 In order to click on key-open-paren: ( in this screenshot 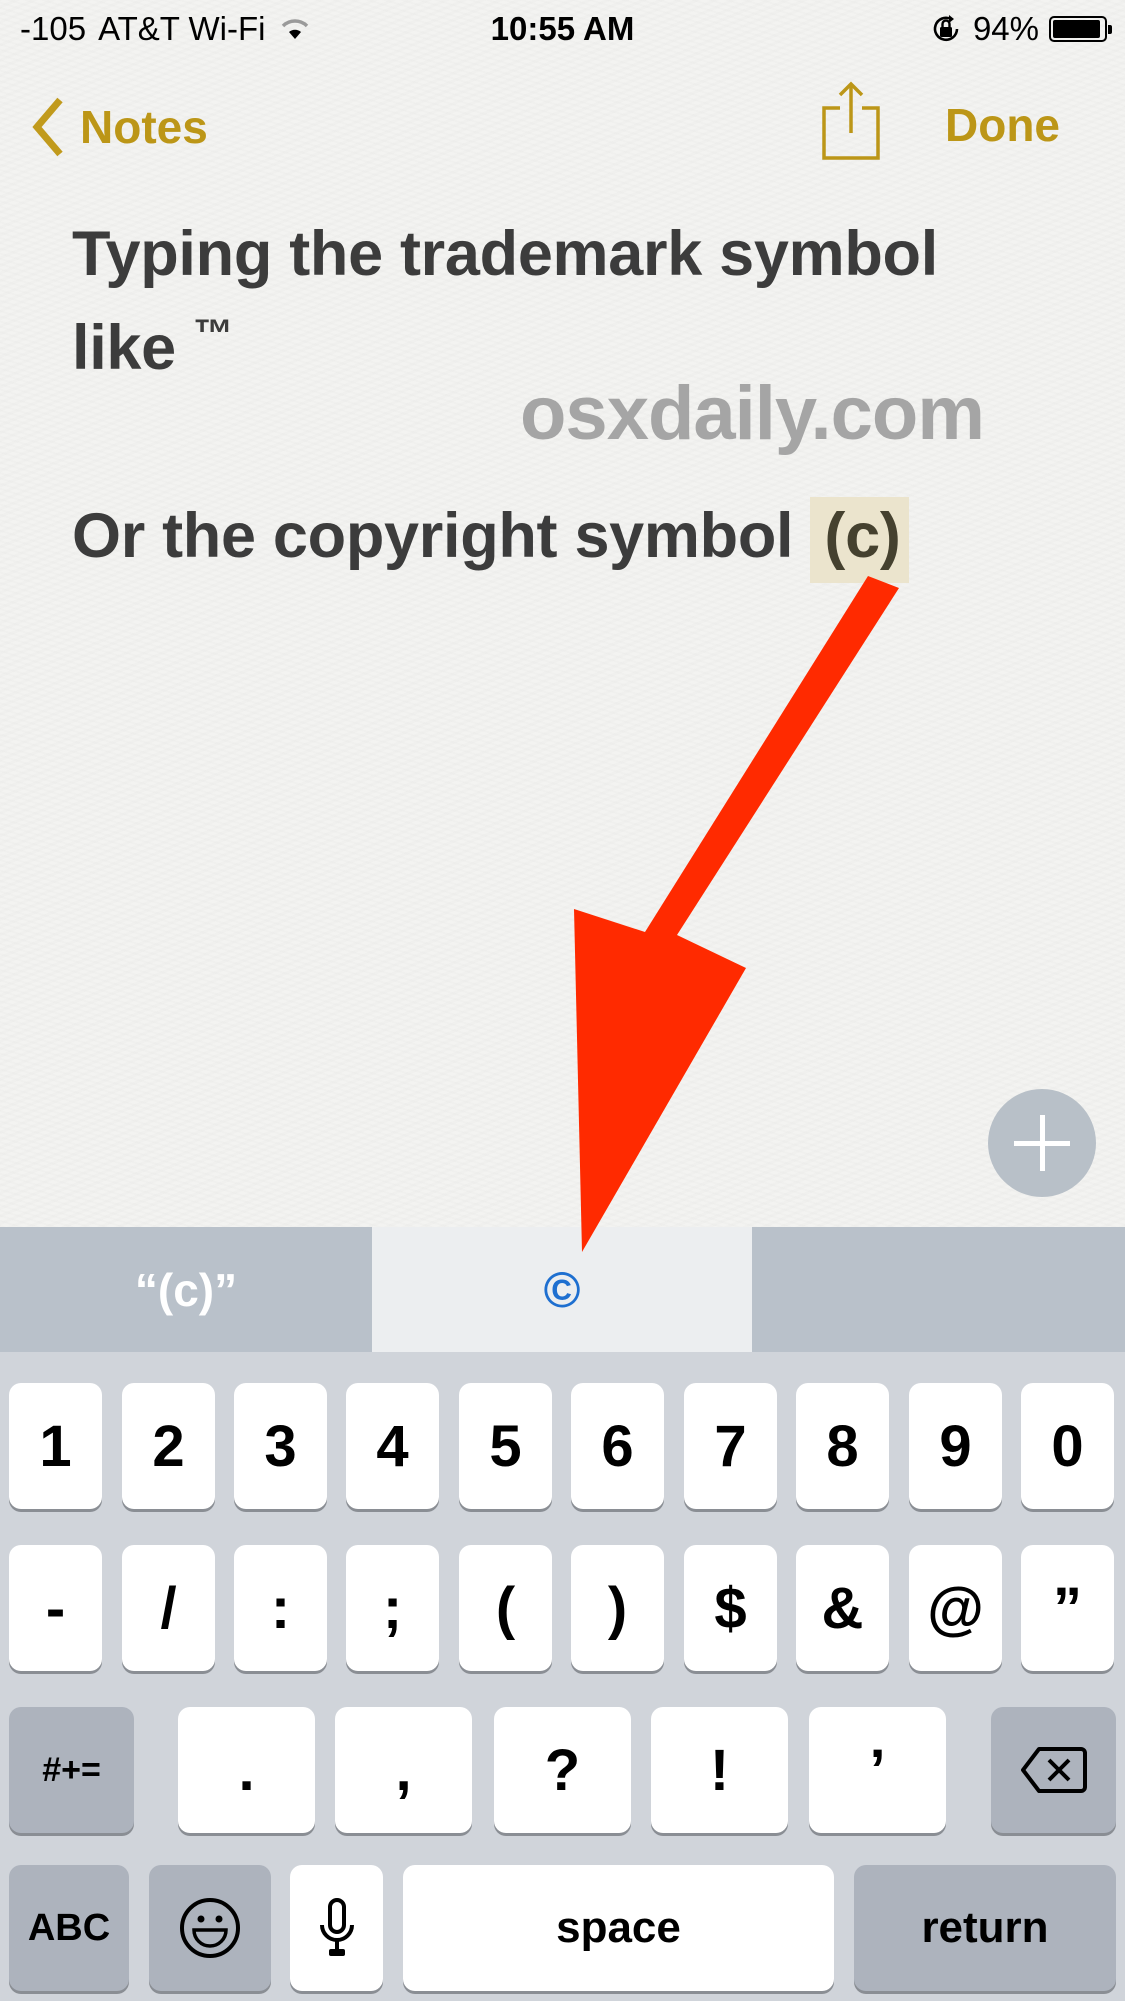, I will do `click(505, 1608)`.